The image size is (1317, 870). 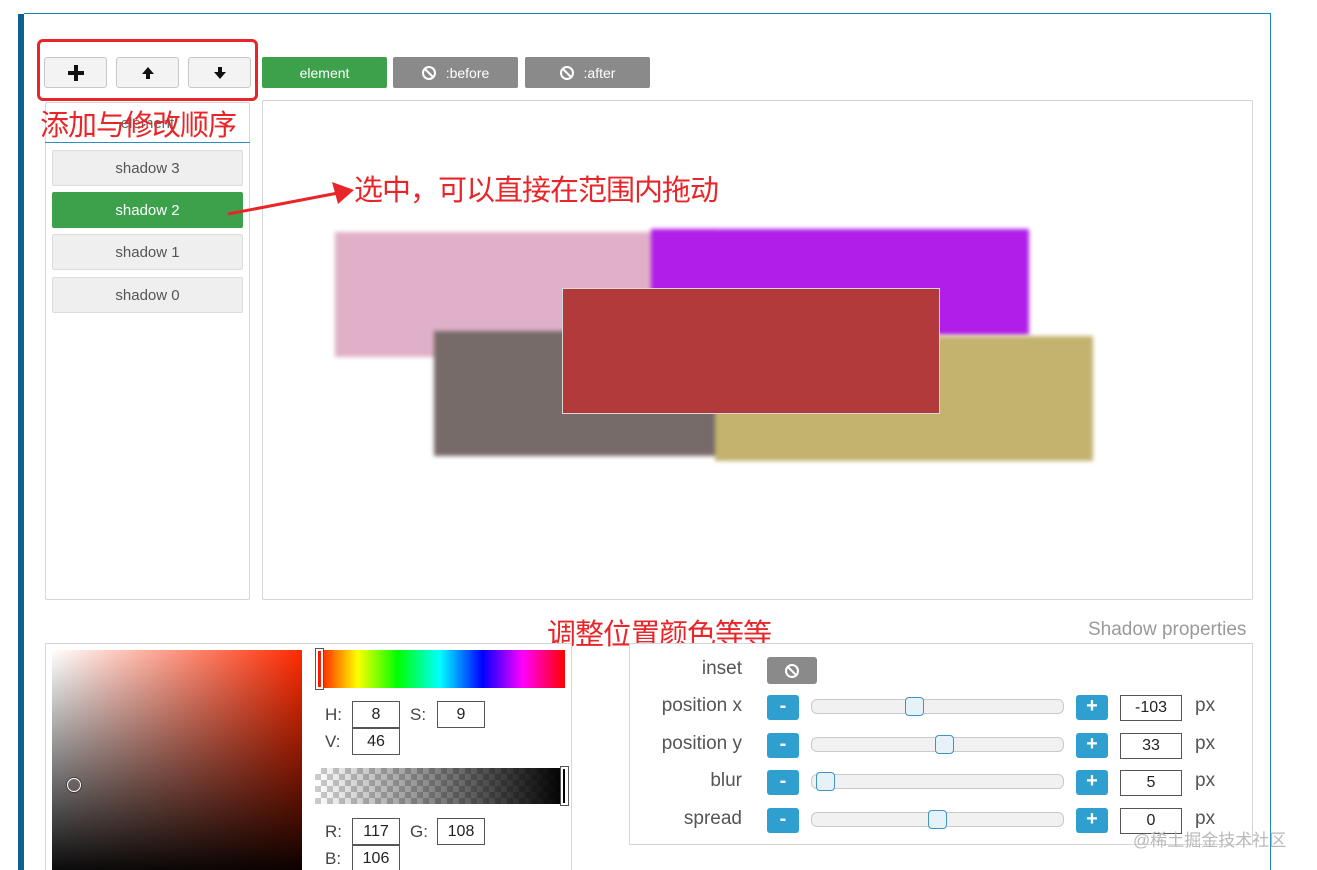 I want to click on inset-toggle, so click(x=792, y=670).